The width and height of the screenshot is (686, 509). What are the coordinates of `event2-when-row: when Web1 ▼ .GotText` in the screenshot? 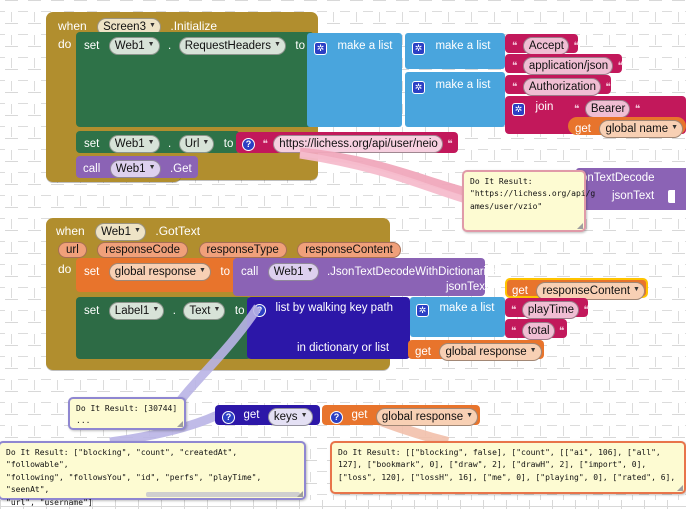 It's located at (128, 232).